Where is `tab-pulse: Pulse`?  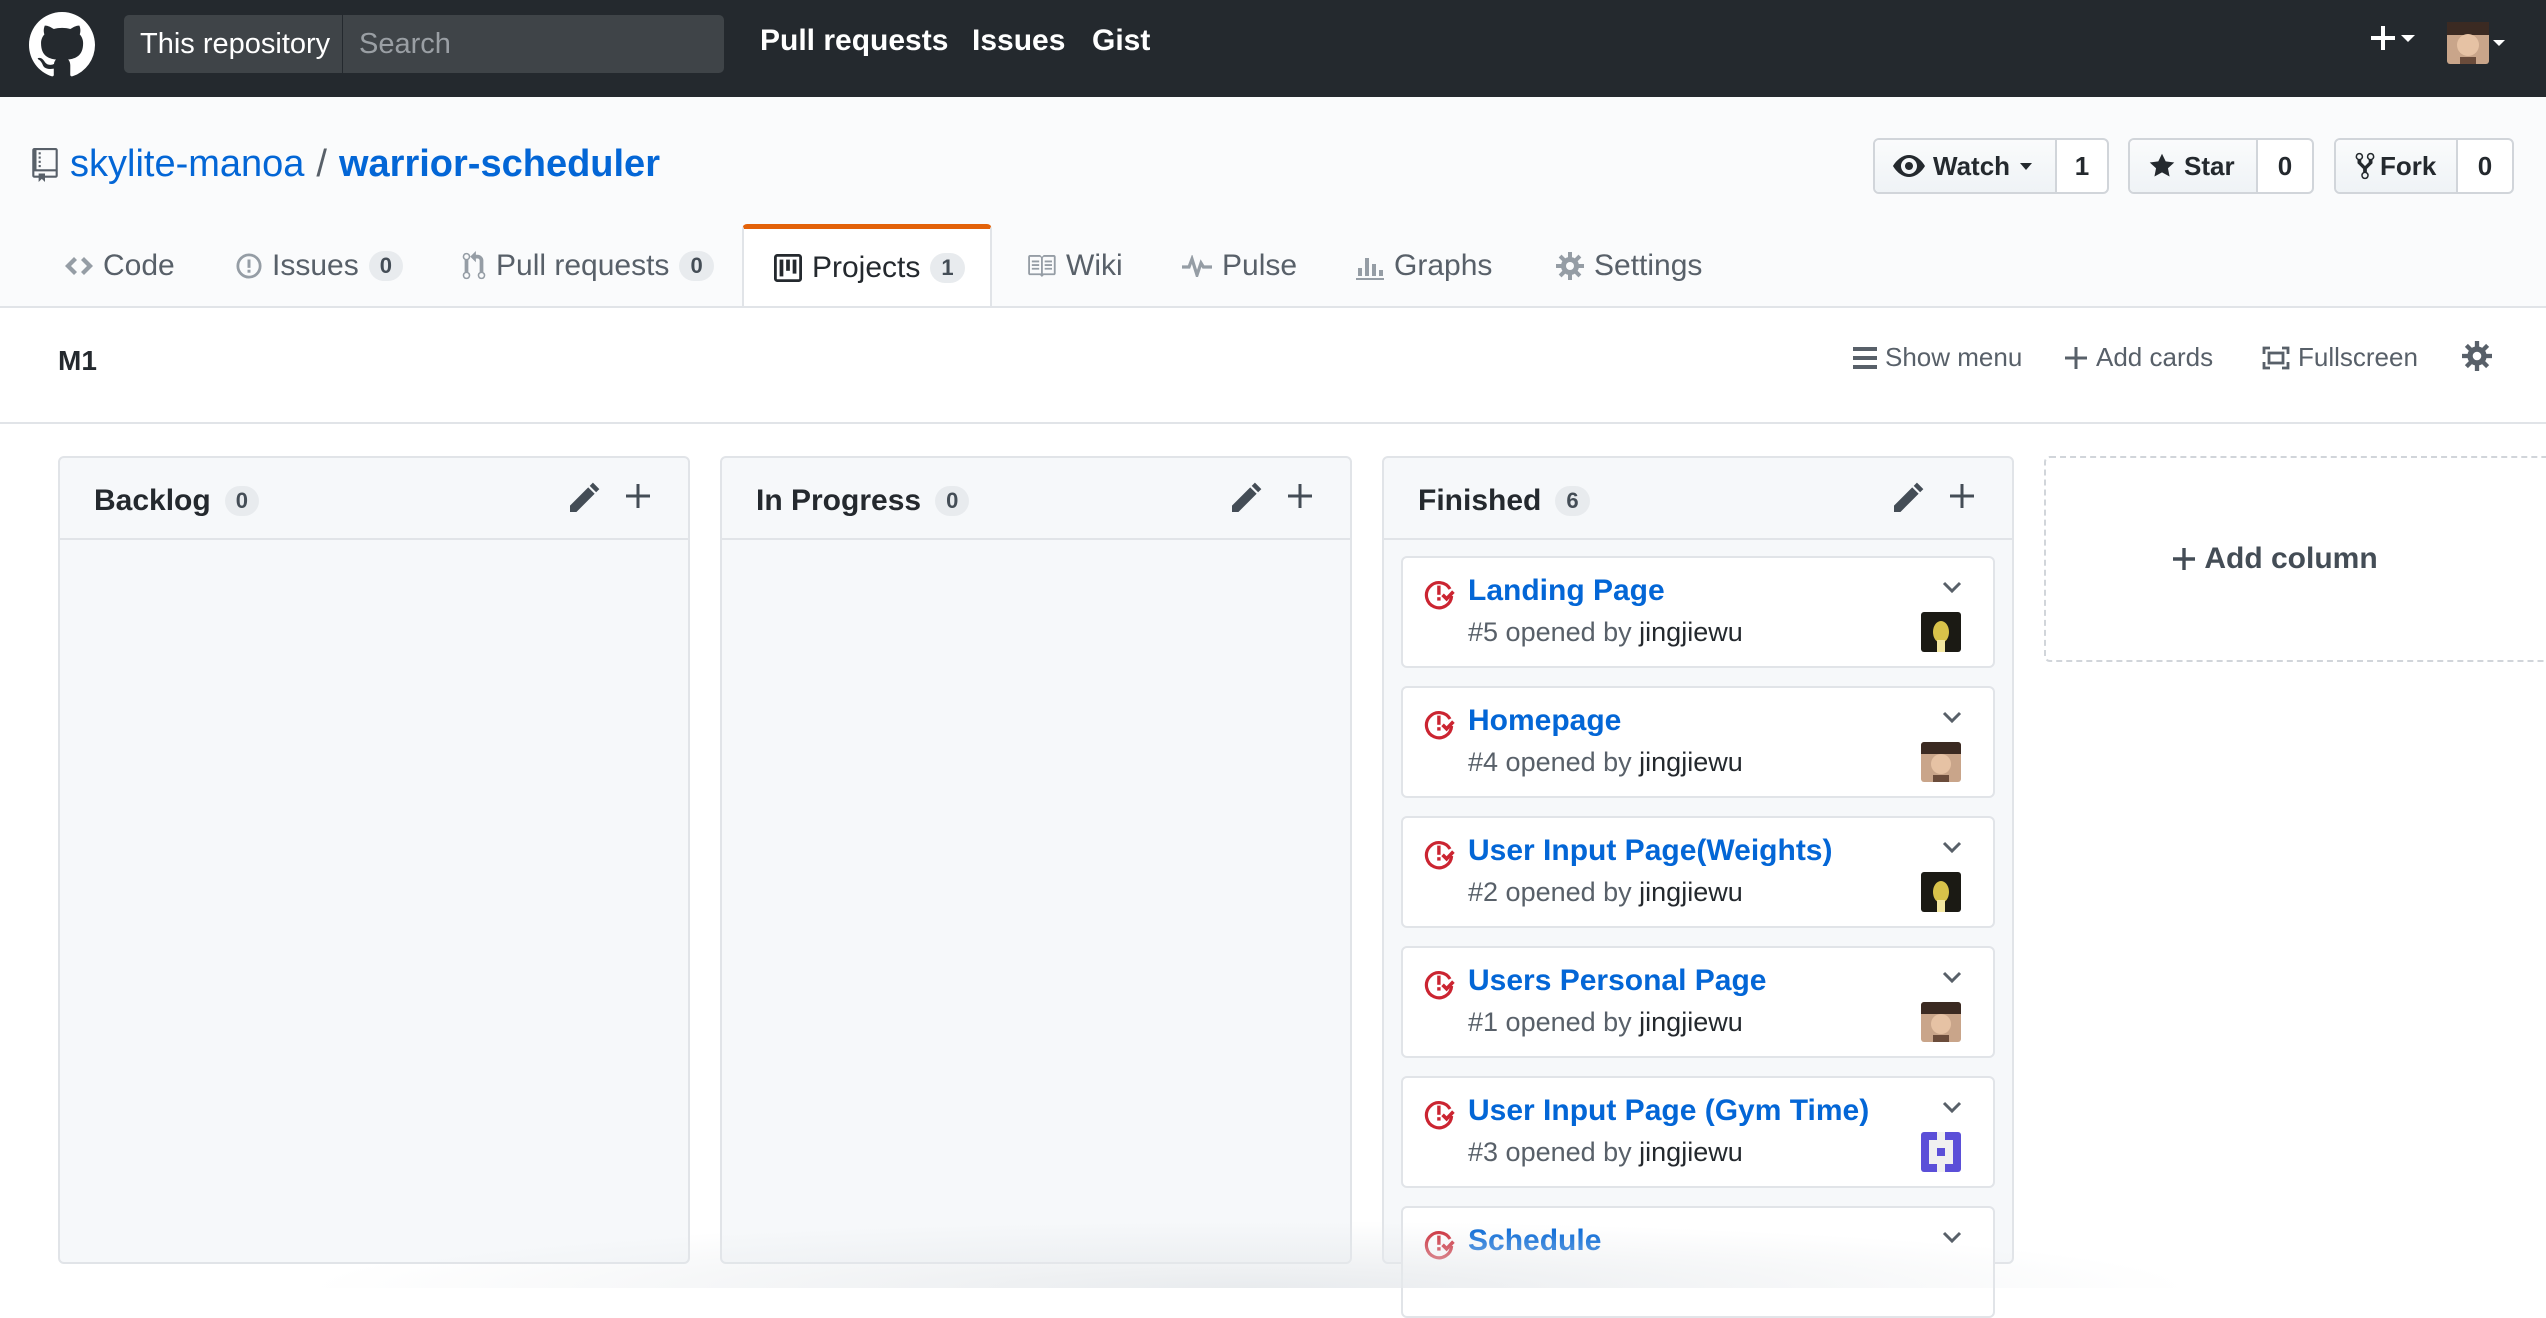
tab-pulse: Pulse is located at coordinates (1239, 266).